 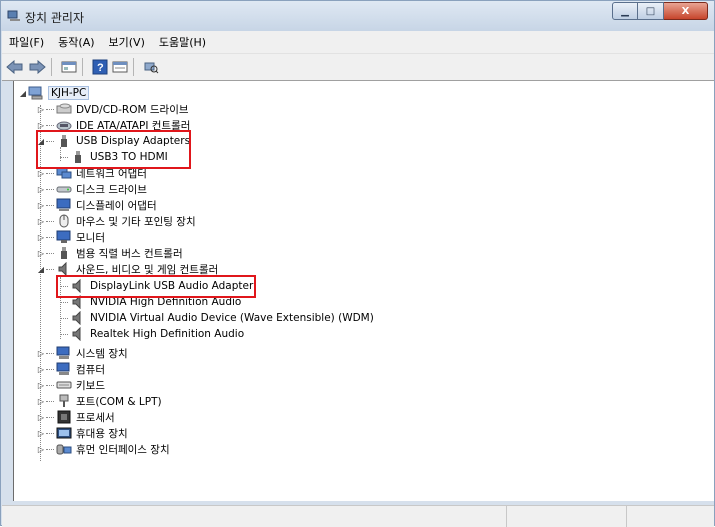 I want to click on monitor-icon, so click(x=63, y=236).